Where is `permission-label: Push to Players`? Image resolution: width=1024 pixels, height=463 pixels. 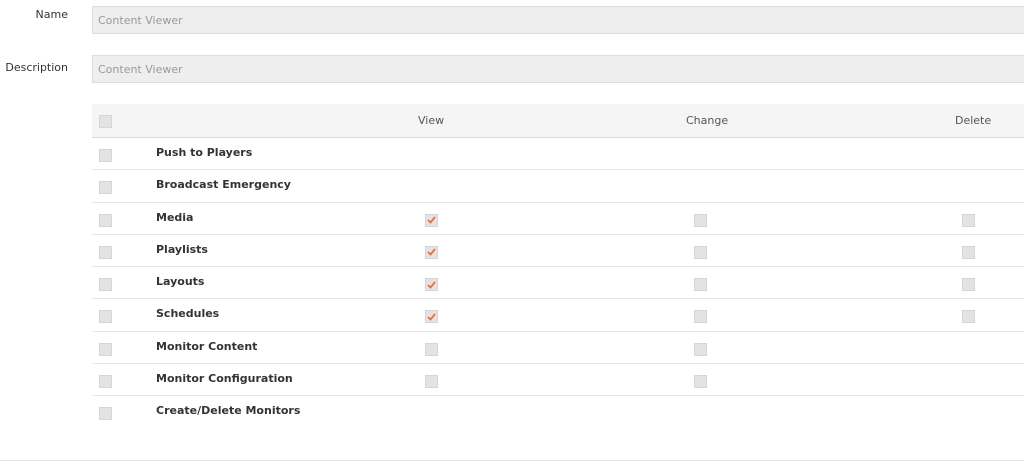 permission-label: Push to Players is located at coordinates (204, 152).